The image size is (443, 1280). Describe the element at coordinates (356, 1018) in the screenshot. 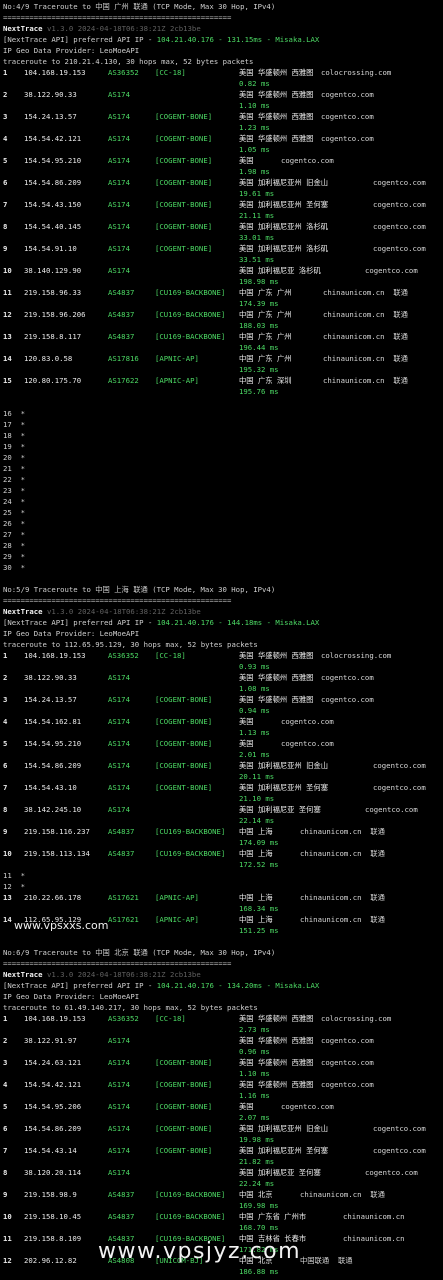

I see `hop-host: colocrossing.com` at that location.